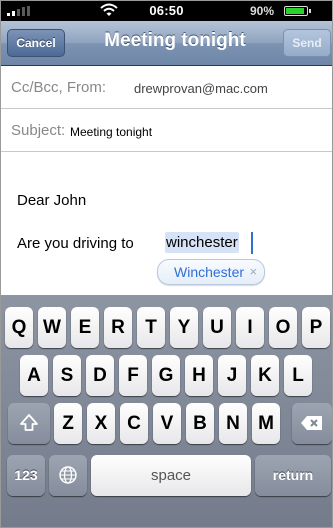 The image size is (333, 528). Describe the element at coordinates (52, 327) in the screenshot. I see `key-w: W` at that location.